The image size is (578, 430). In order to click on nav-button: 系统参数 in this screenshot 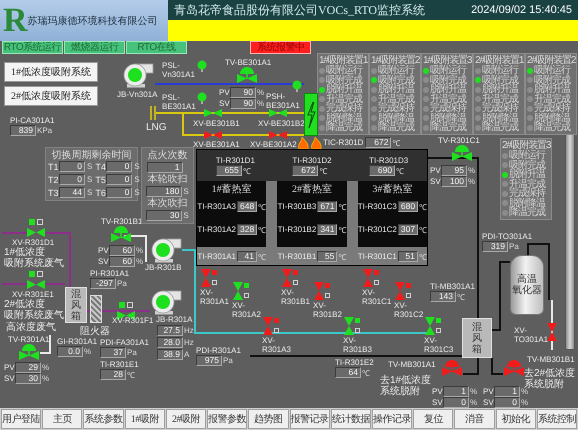, I will do `click(103, 419)`.